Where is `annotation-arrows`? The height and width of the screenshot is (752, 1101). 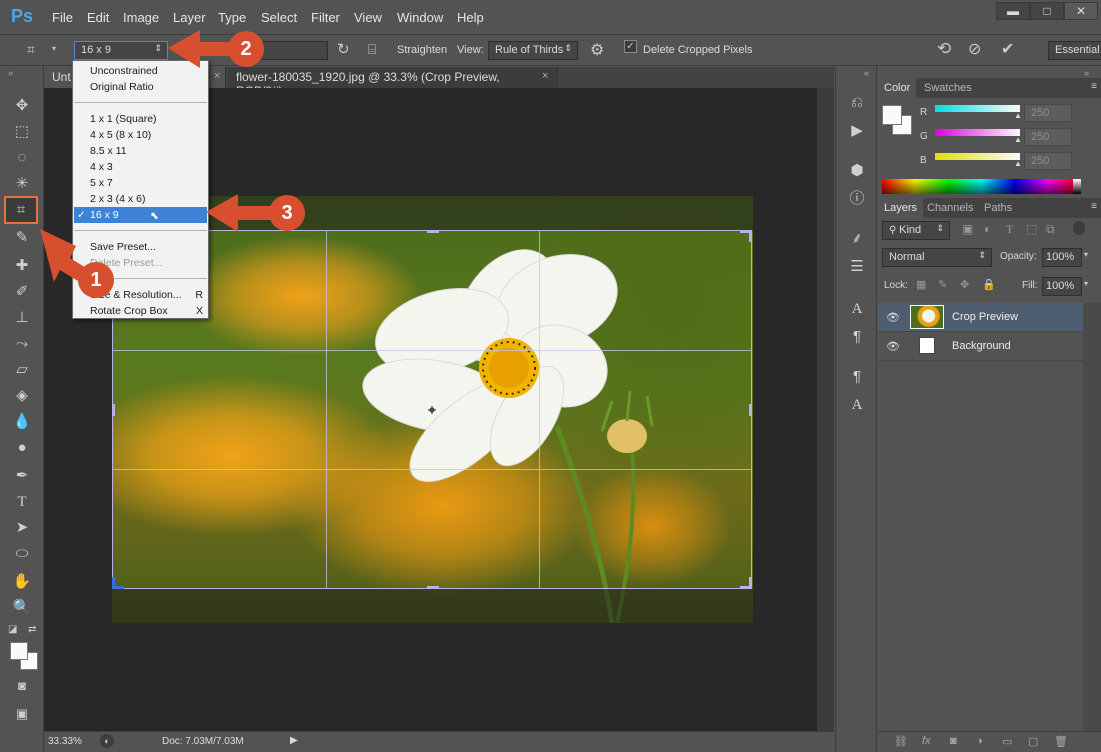 annotation-arrows is located at coordinates (160, 158).